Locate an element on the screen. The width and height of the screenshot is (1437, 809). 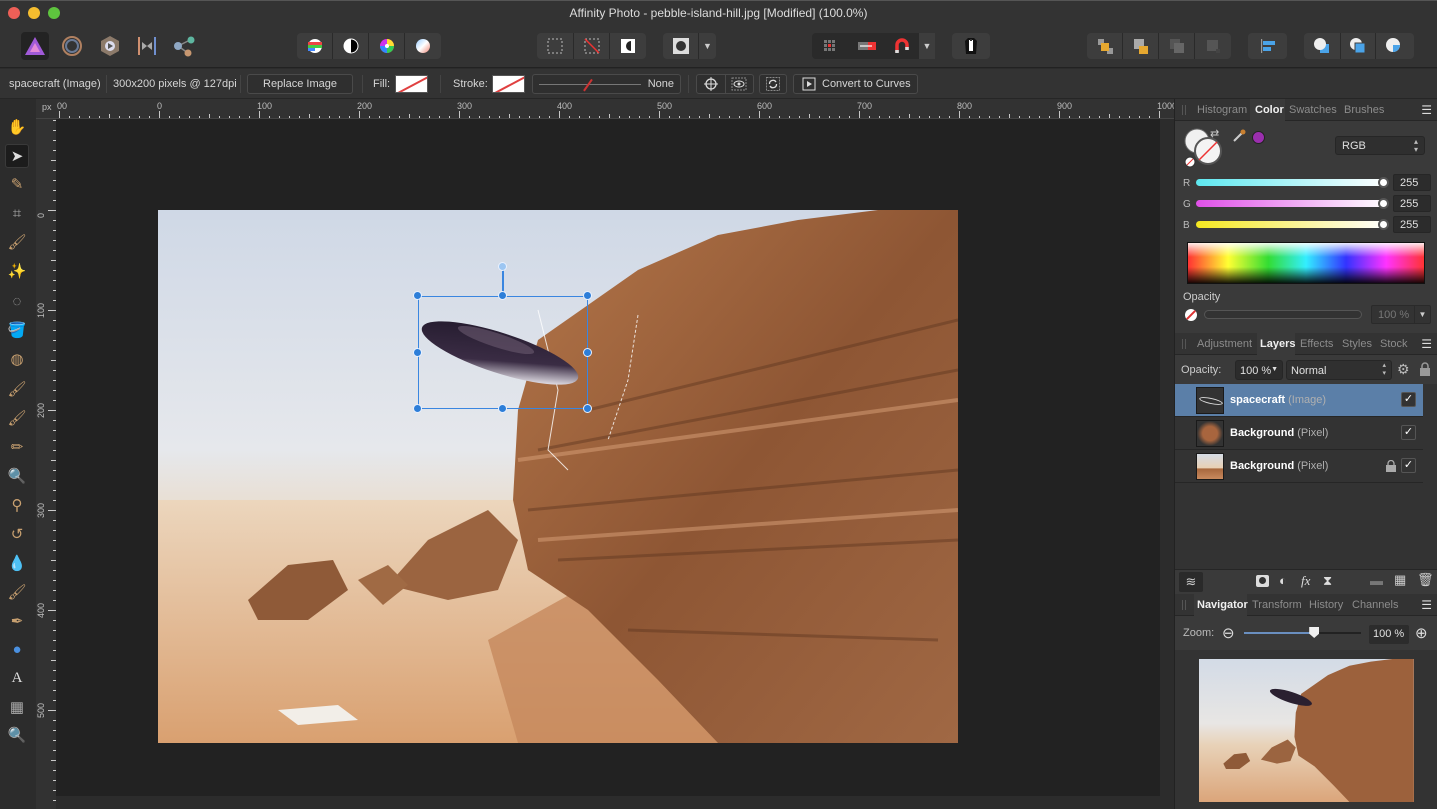
mask-layer-button is located at coordinates (1262, 581).